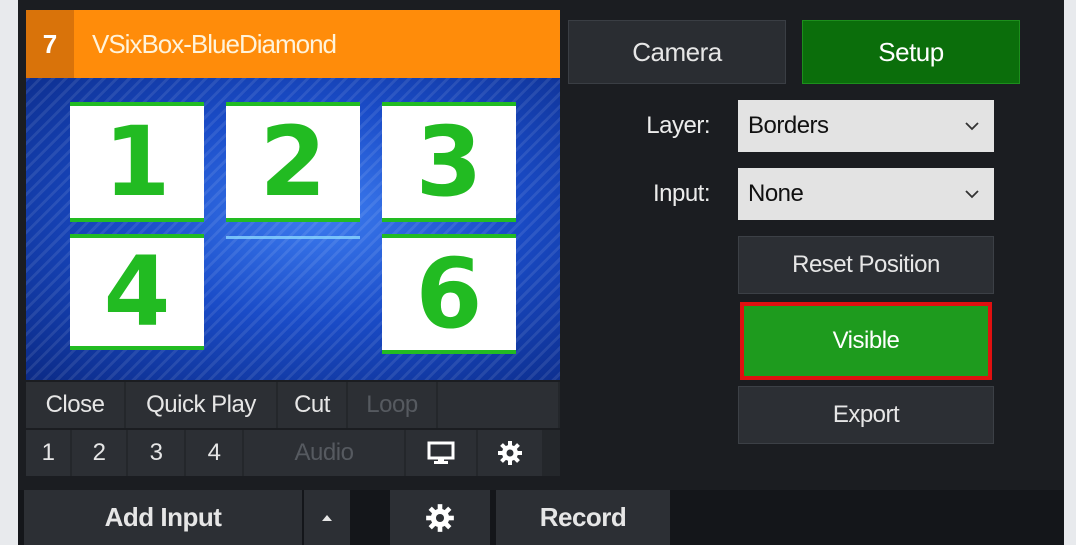  What do you see at coordinates (498, 405) in the screenshot?
I see `card-row1-empty` at bounding box center [498, 405].